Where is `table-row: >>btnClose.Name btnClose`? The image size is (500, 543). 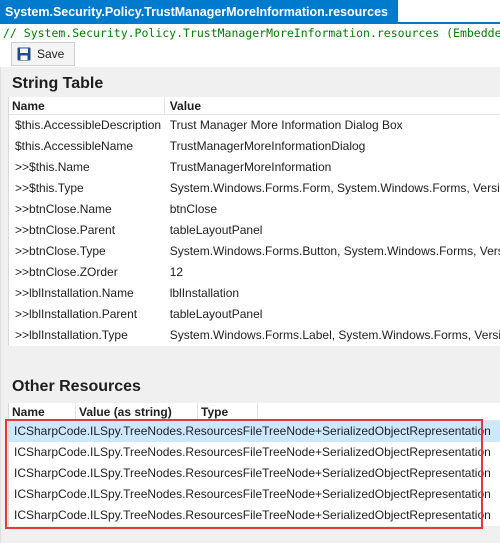 table-row: >>btnClose.Name btnClose is located at coordinates (254, 209).